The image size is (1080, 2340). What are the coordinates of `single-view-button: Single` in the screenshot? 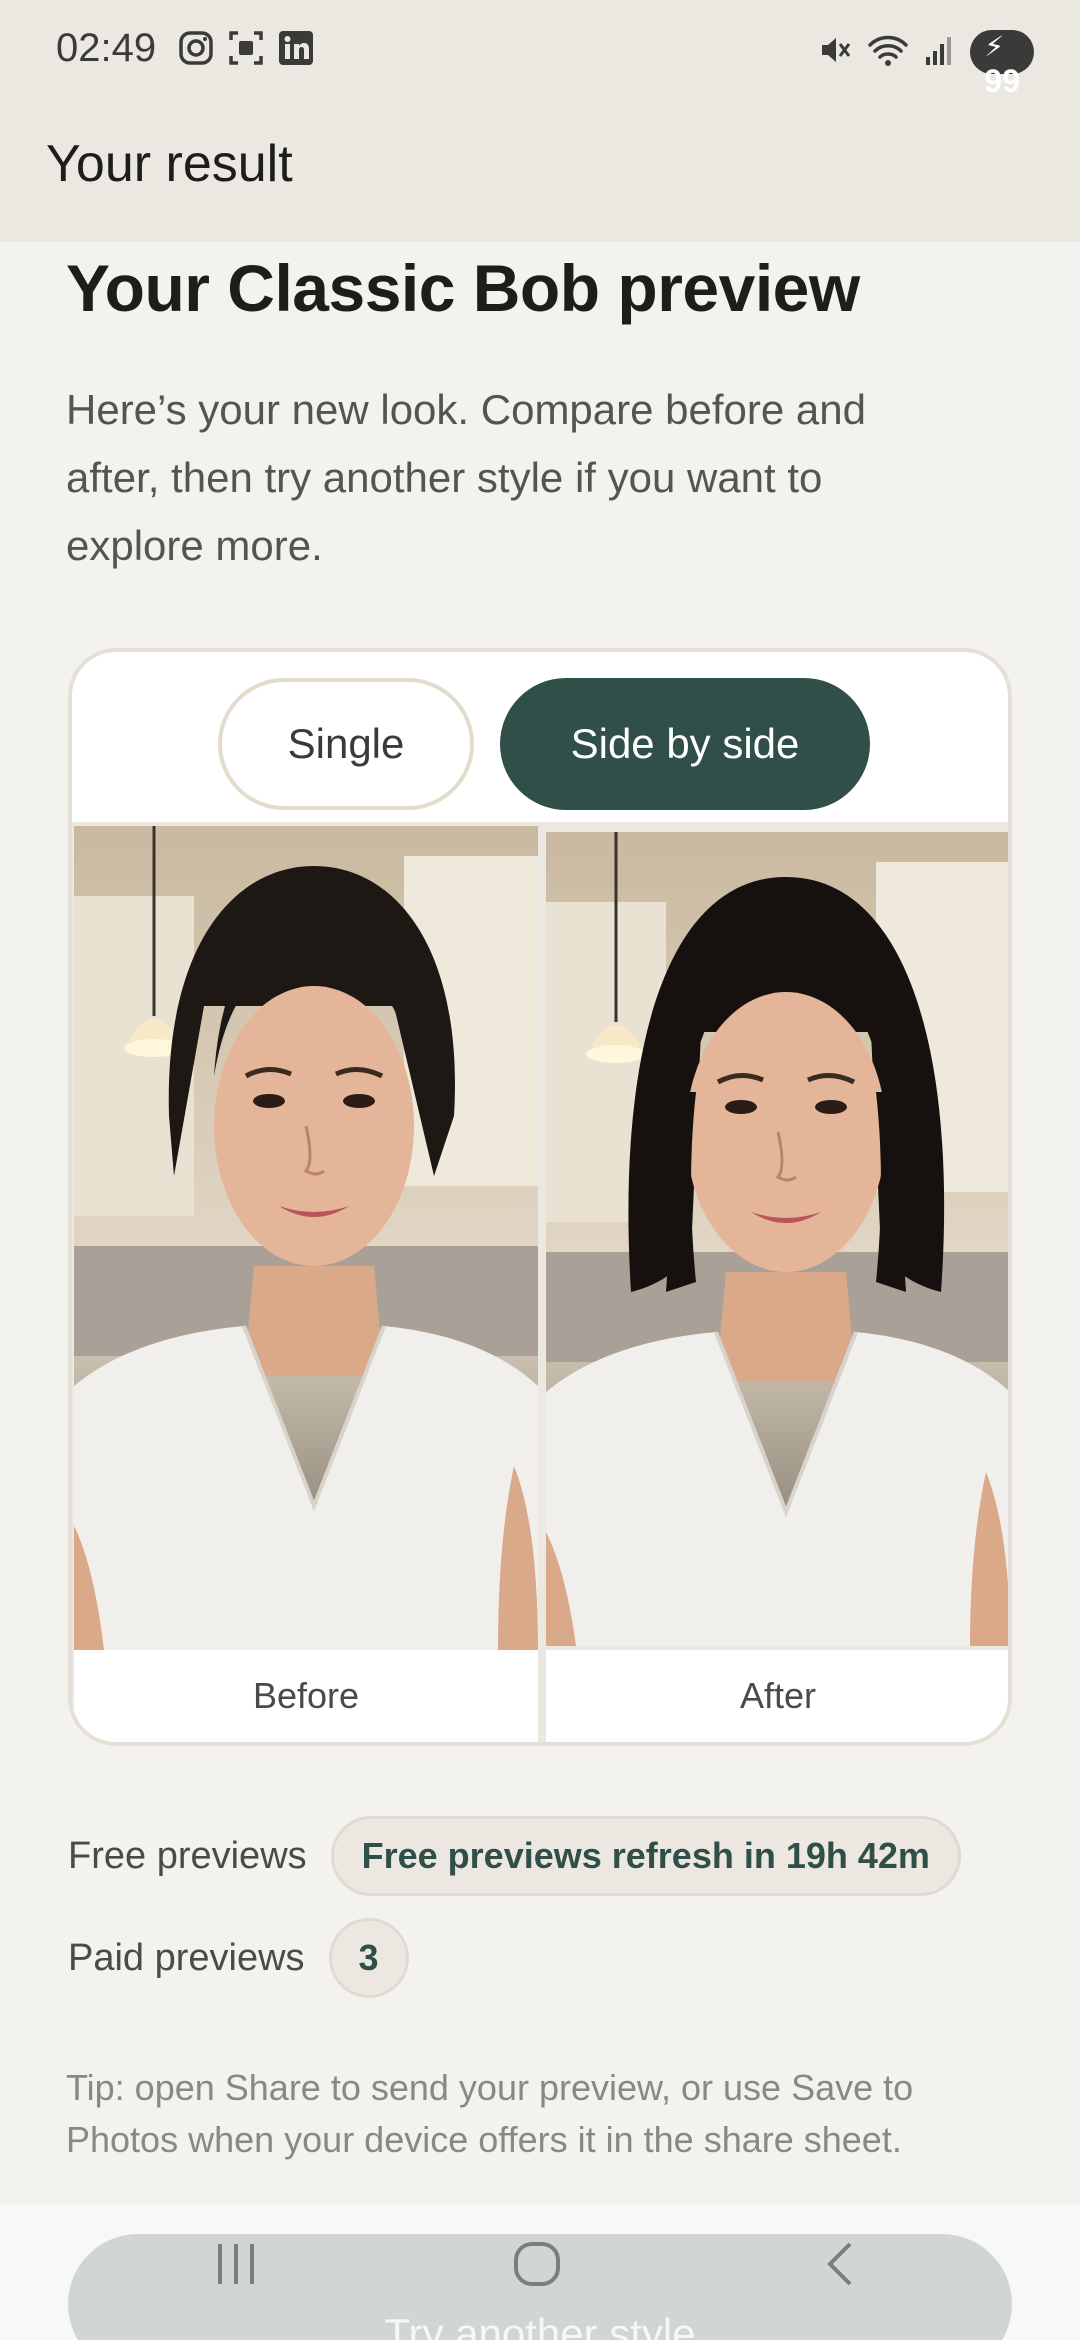 It's located at (346, 744).